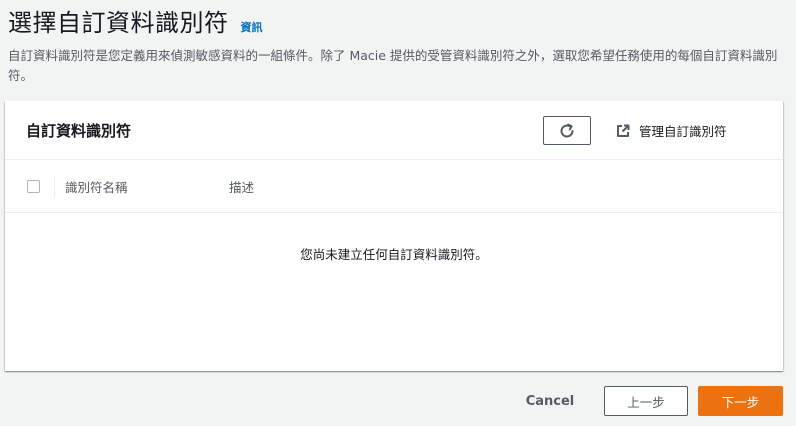 Image resolution: width=796 pixels, height=426 pixels. Describe the element at coordinates (79, 131) in the screenshot. I see `panel-title: 自訂資料識別符` at that location.